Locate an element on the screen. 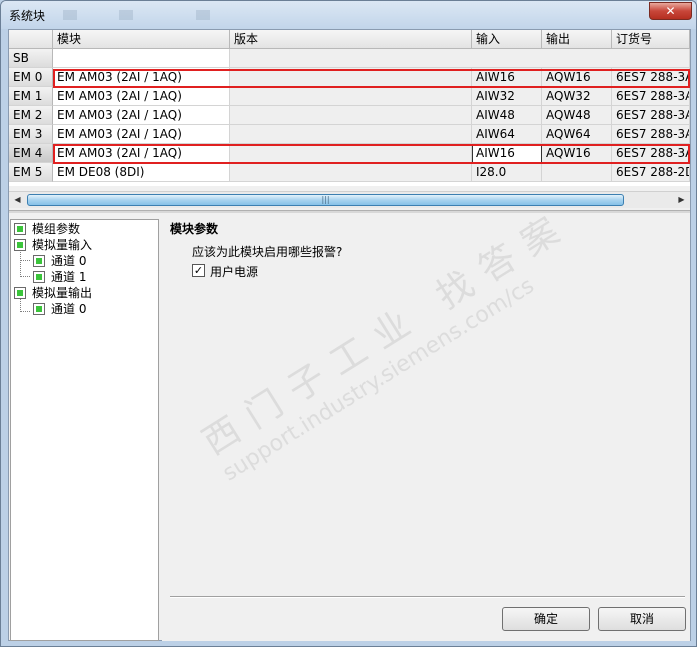  user-power-checkbox: ✓ is located at coordinates (198, 270).